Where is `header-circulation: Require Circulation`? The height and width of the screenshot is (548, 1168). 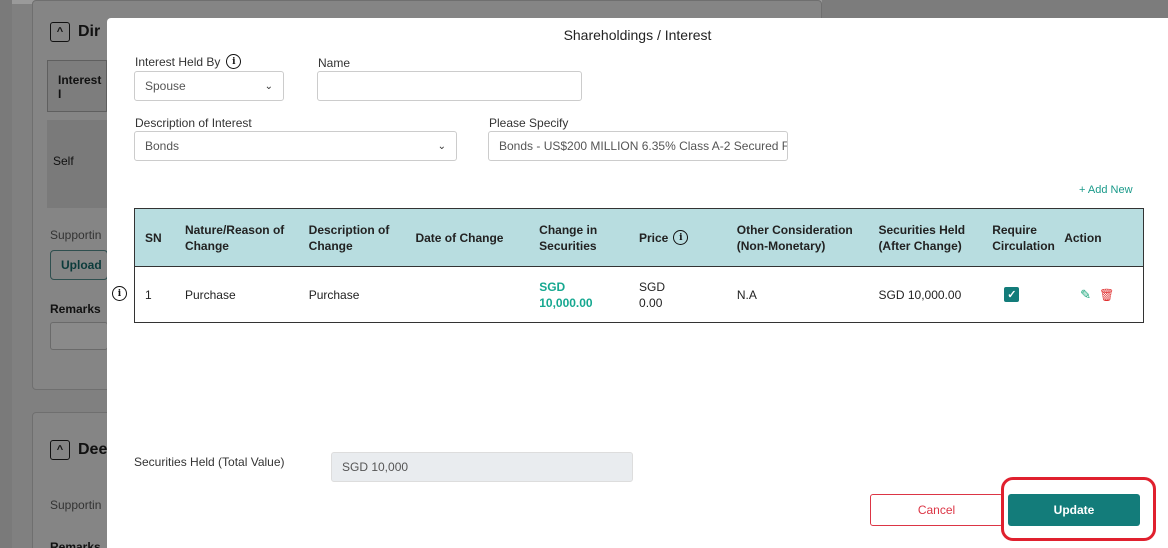 header-circulation: Require Circulation is located at coordinates (1023, 237).